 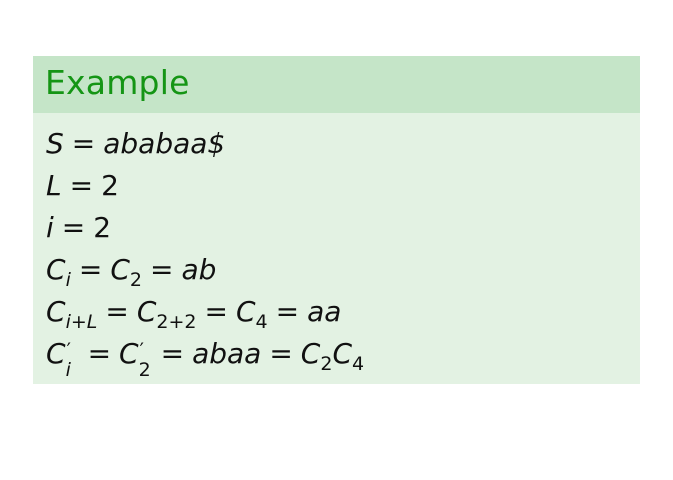 I want to click on math-value: ab, so click(x=199, y=269).